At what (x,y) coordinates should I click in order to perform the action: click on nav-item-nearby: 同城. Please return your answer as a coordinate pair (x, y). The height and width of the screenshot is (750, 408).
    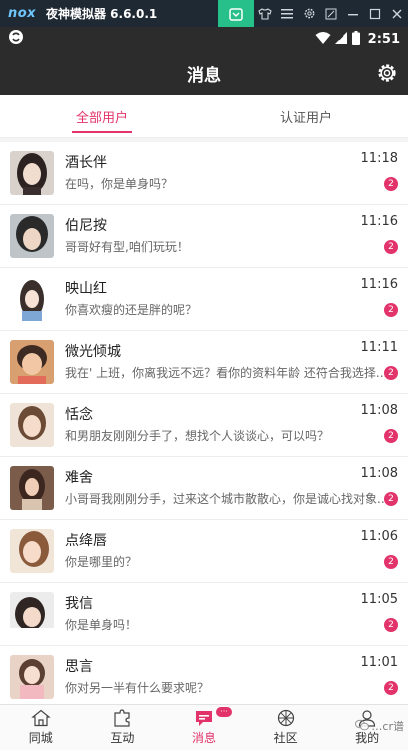
    Looking at the image, I should click on (41, 727).